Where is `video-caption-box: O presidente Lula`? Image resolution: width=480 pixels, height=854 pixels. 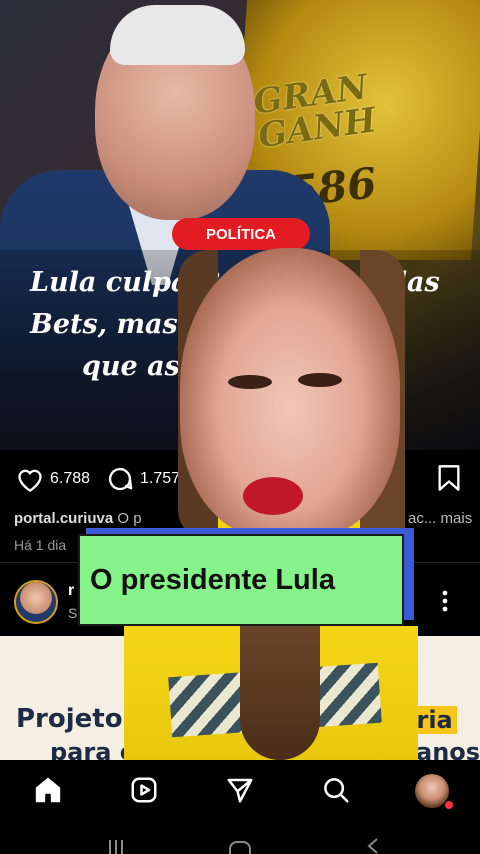
video-caption-box: O presidente Lula is located at coordinates (241, 580).